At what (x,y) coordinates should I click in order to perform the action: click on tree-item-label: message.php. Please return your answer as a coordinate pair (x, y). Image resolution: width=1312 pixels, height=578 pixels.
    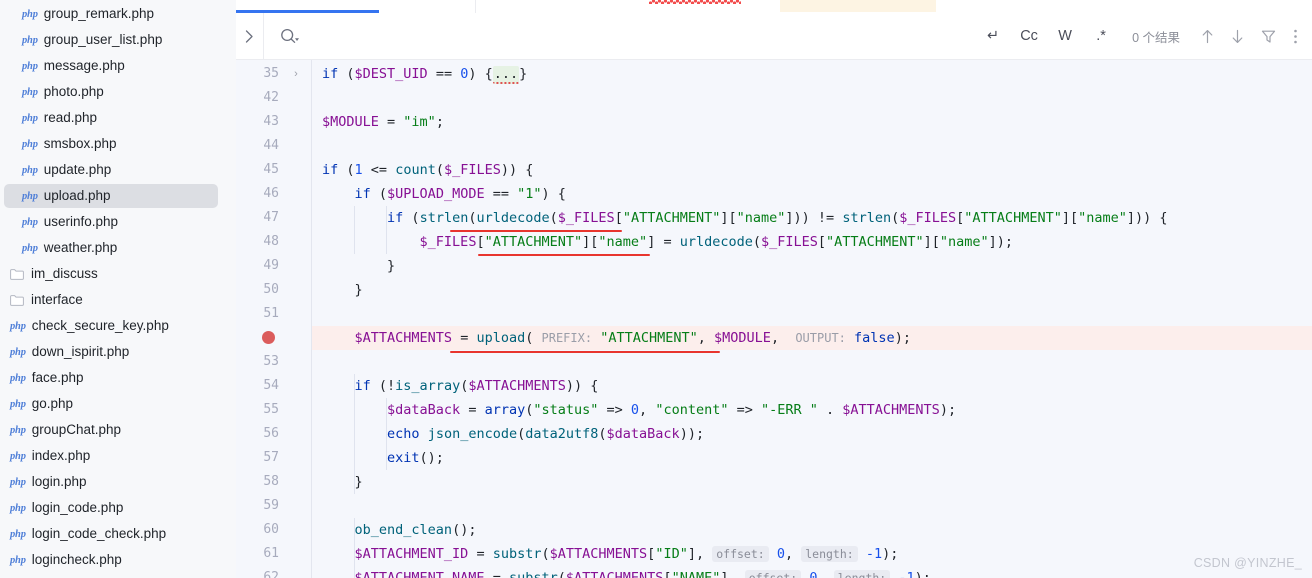
    Looking at the image, I should click on (84, 66).